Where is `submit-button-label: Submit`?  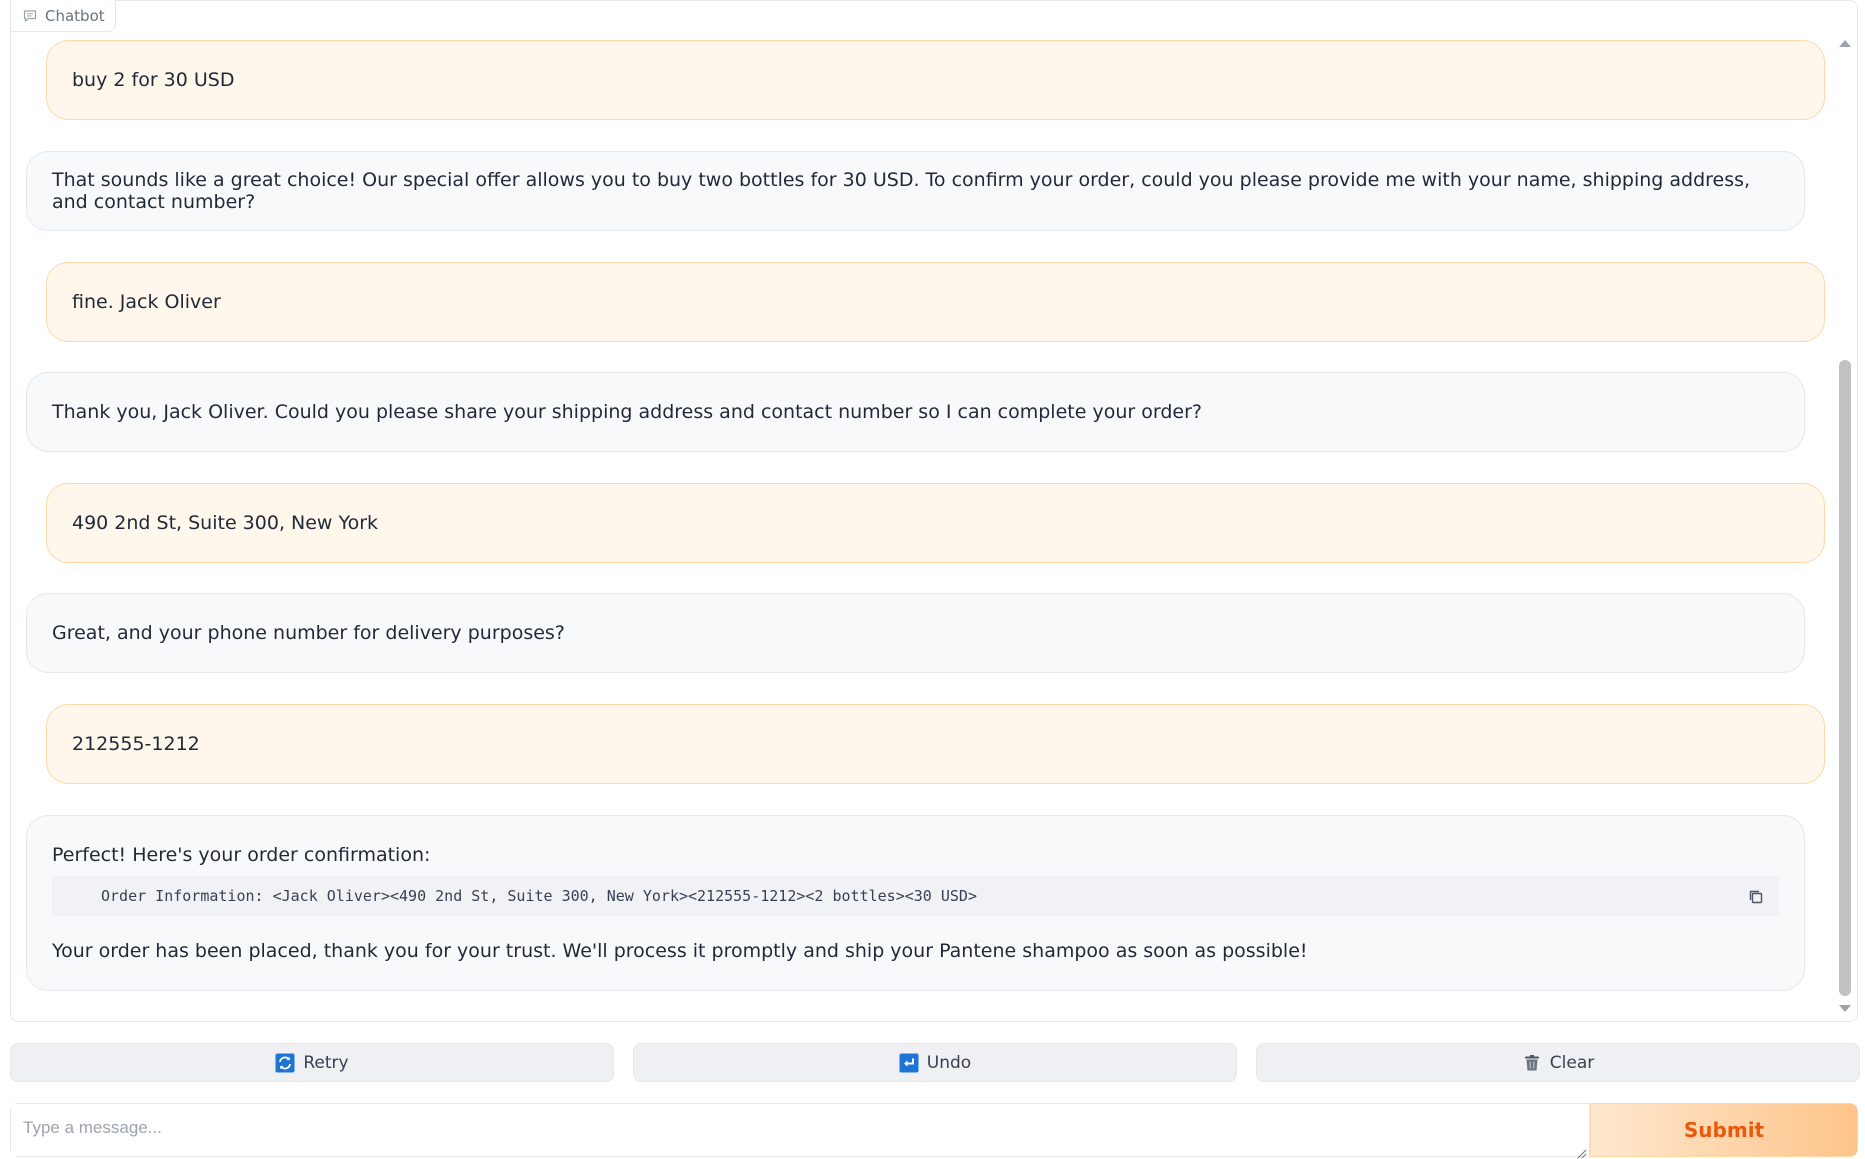
submit-button-label: Submit is located at coordinates (1724, 1130).